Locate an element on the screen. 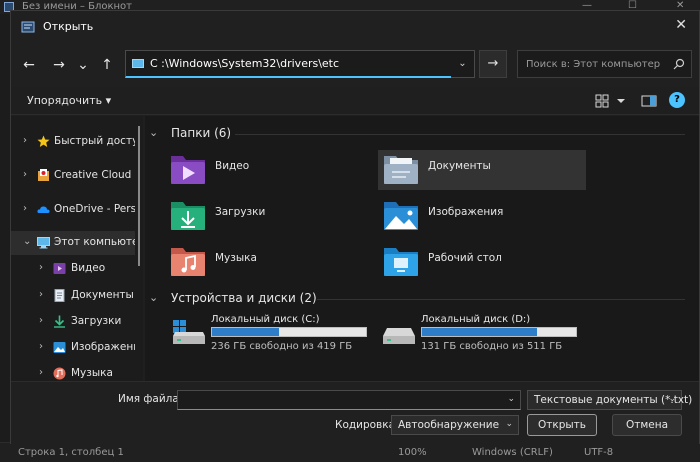 This screenshot has width=700, height=462. encoding-select: Автообнаружение ⌄ is located at coordinates (455, 425).